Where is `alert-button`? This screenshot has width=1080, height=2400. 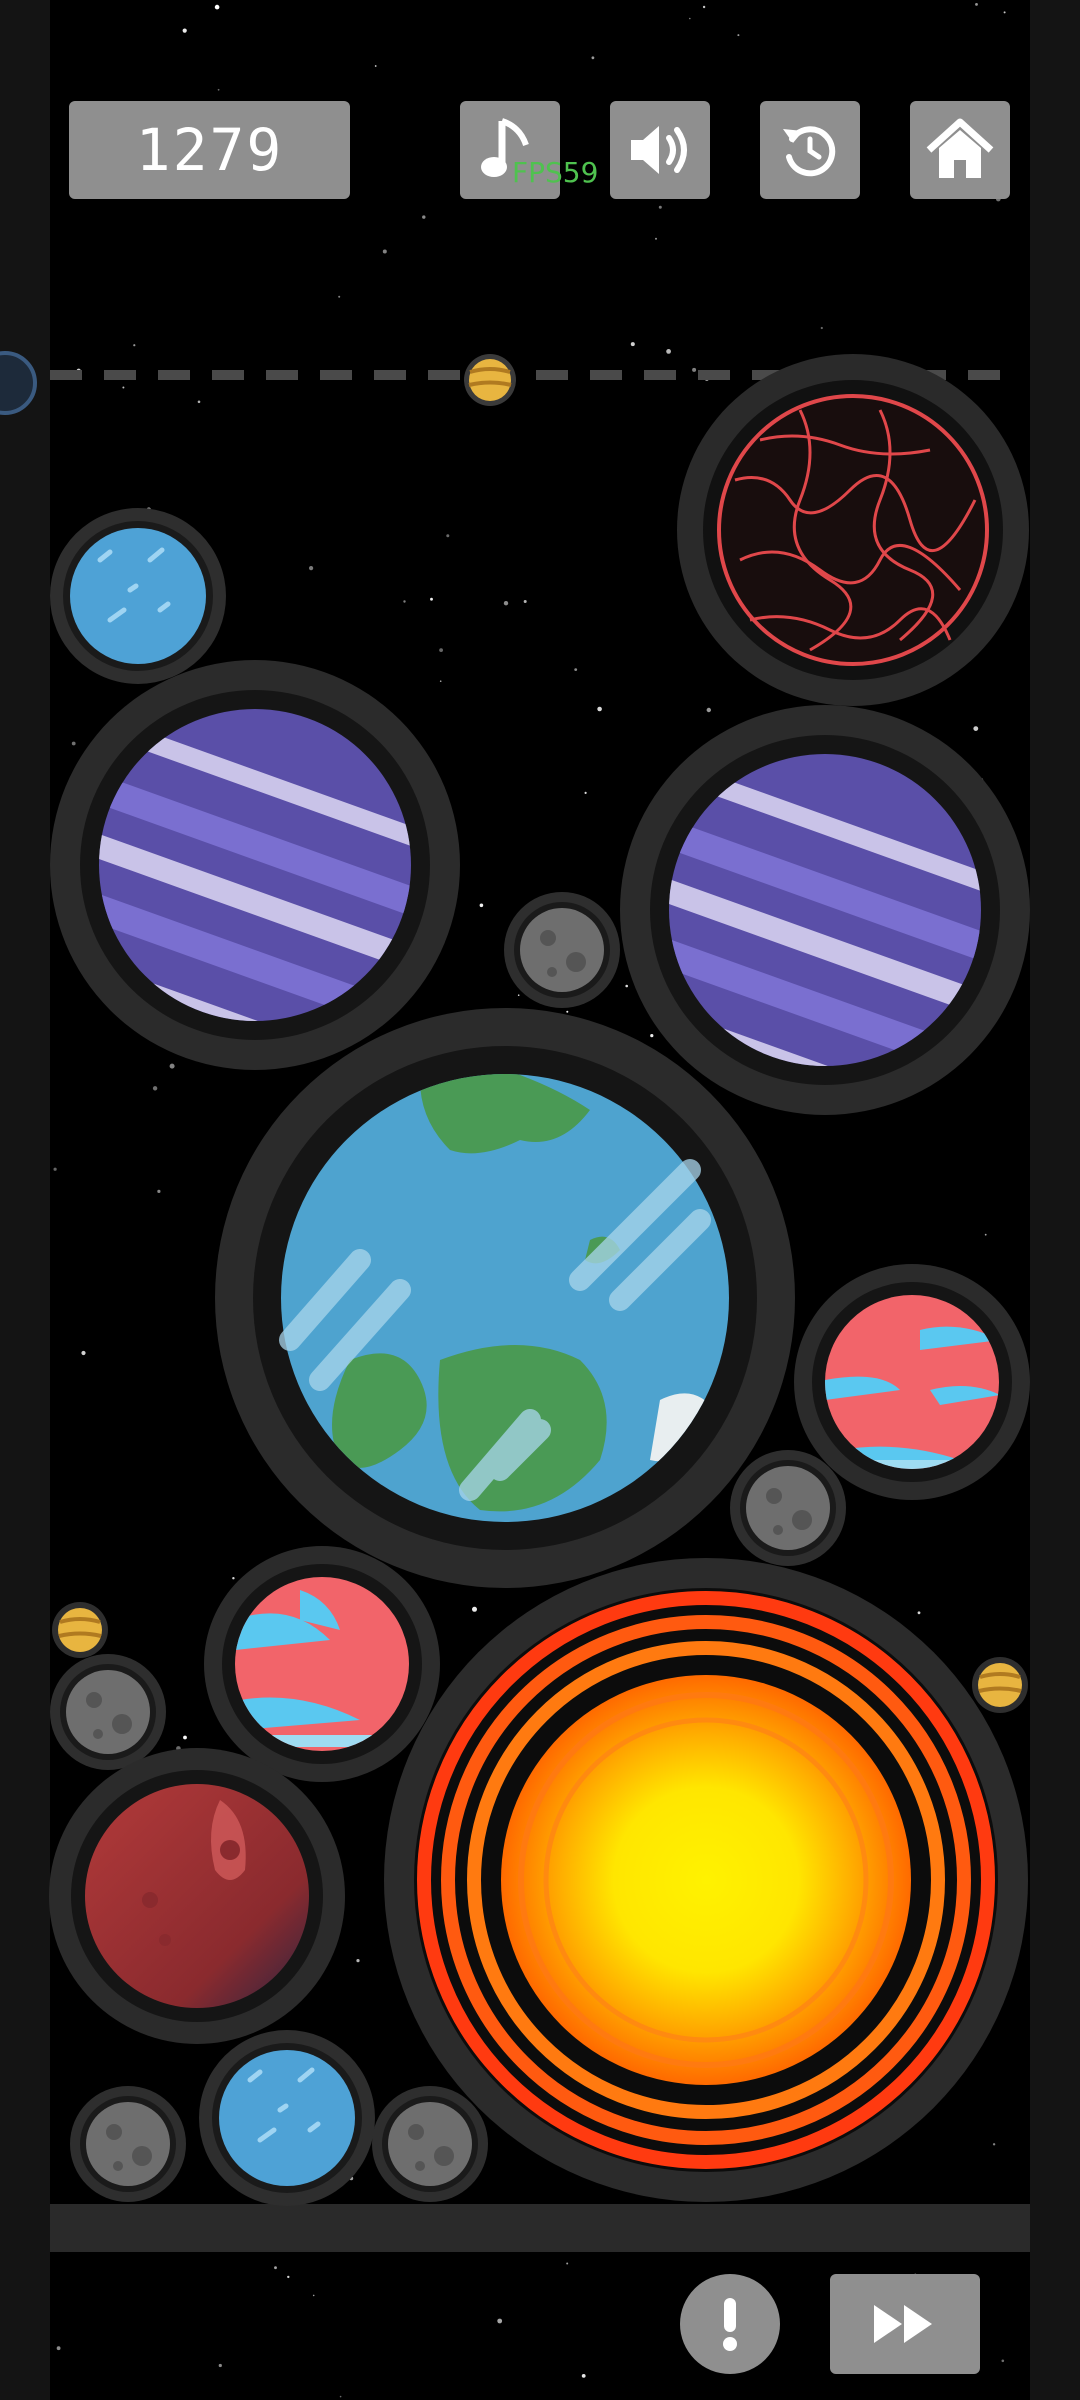 alert-button is located at coordinates (730, 2324).